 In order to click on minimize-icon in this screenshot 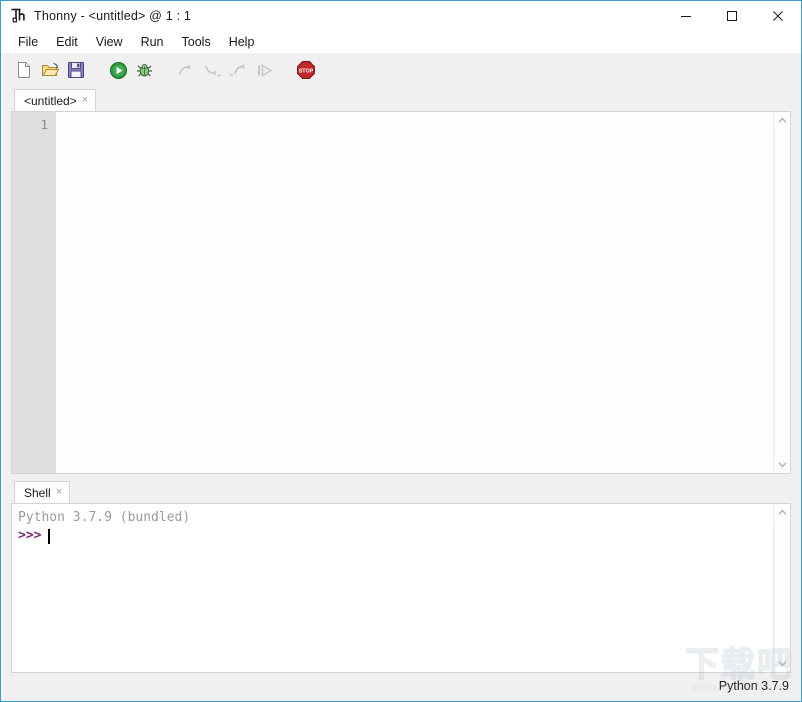, I will do `click(686, 16)`.